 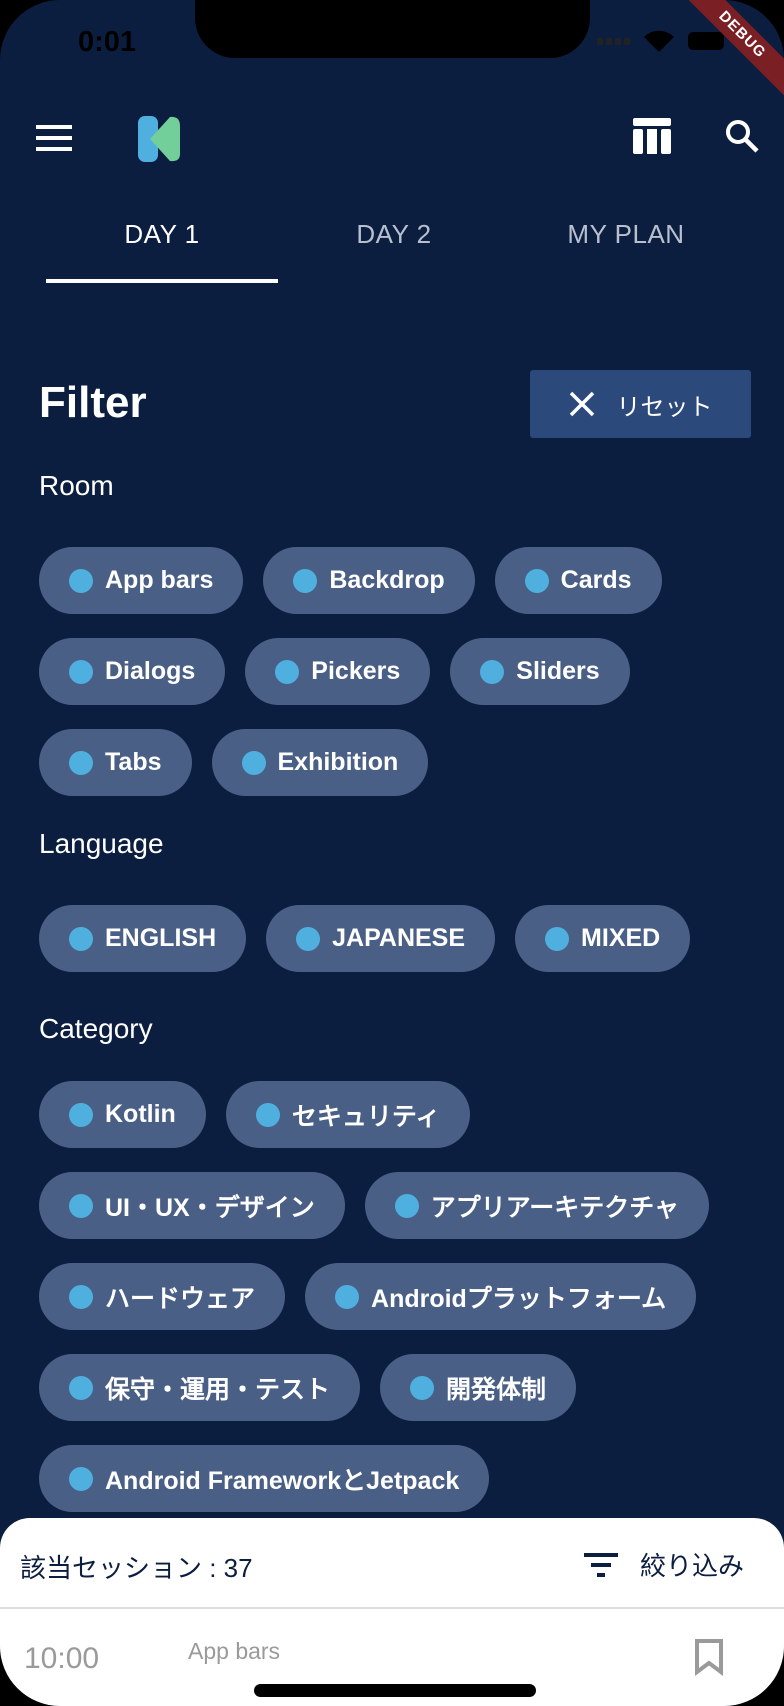 I want to click on filter-chip: MIXED, so click(x=603, y=938).